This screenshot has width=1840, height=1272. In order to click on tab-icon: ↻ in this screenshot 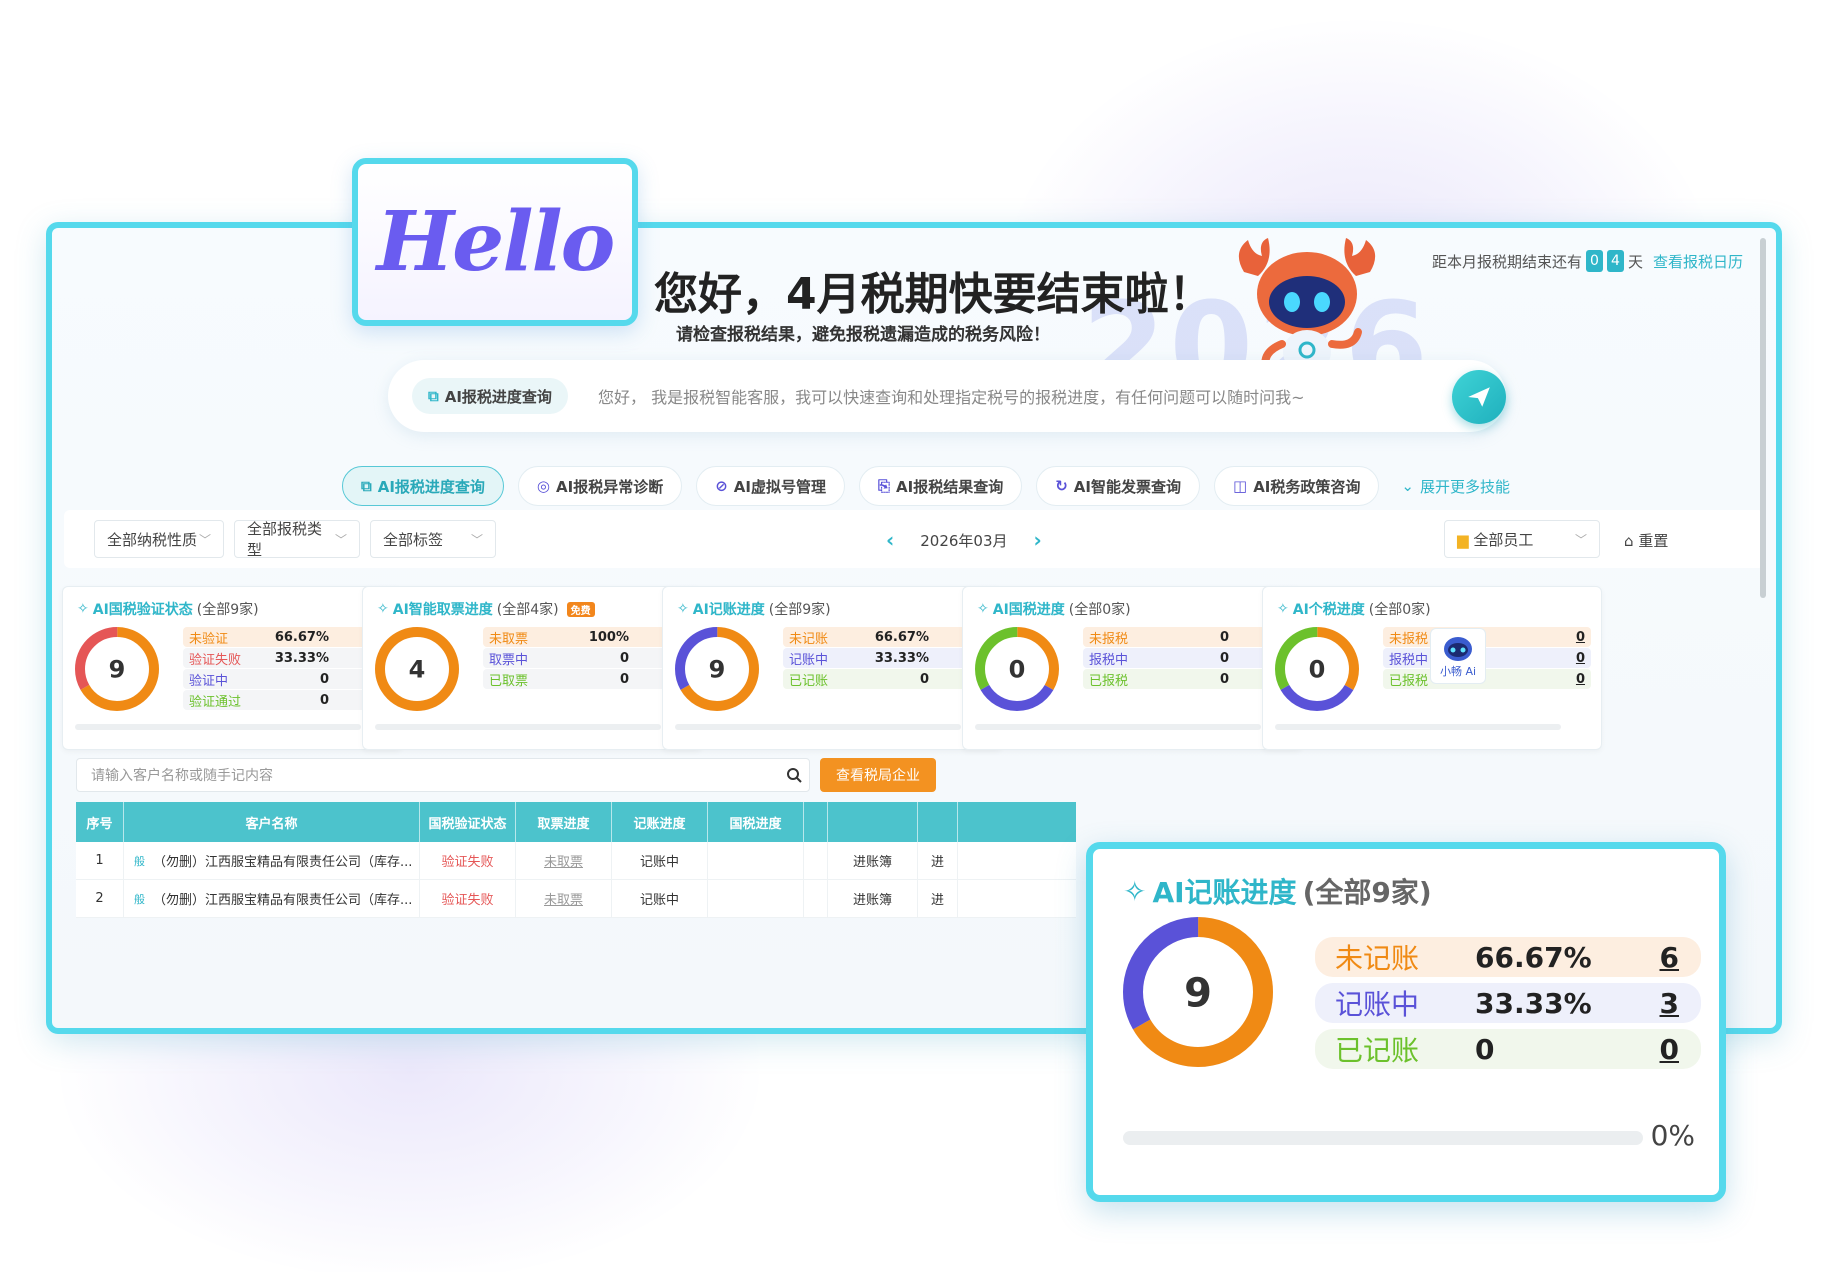, I will do `click(1061, 486)`.